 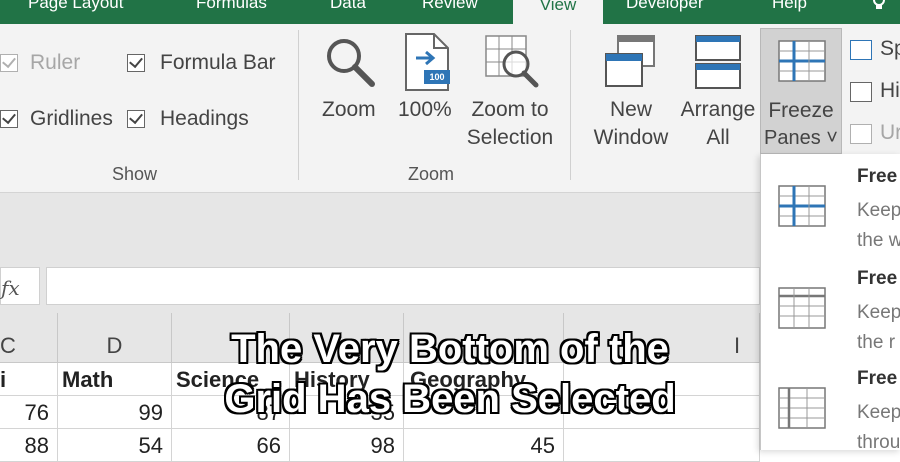 What do you see at coordinates (135, 174) in the screenshot?
I see `show-group-label: Show` at bounding box center [135, 174].